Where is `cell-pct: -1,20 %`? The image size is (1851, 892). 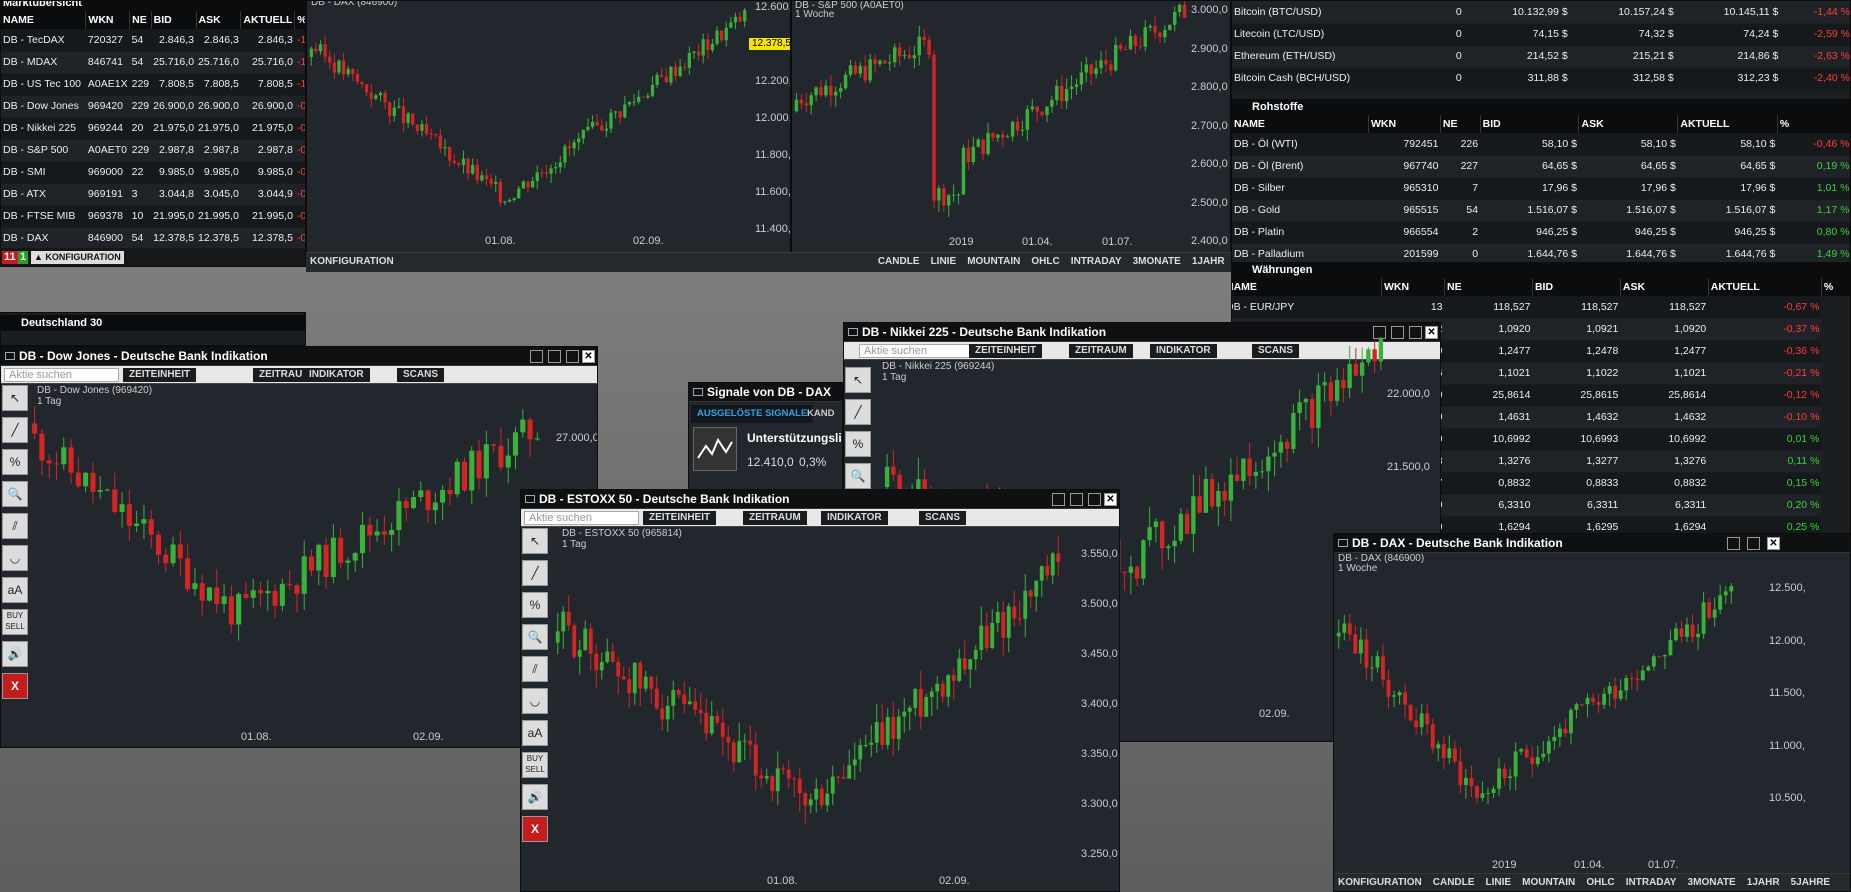
cell-pct: -1,20 % is located at coordinates (299, 84).